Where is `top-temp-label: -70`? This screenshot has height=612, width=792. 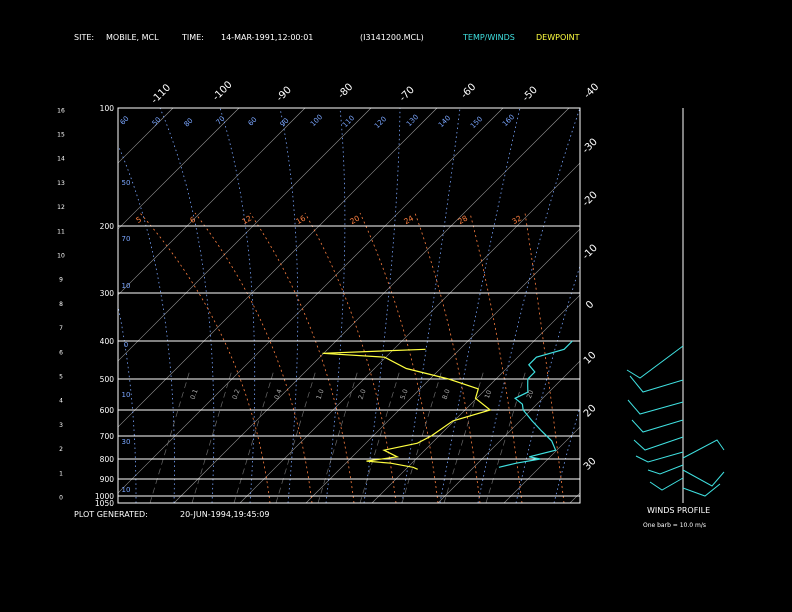 top-temp-label: -70 is located at coordinates (407, 94).